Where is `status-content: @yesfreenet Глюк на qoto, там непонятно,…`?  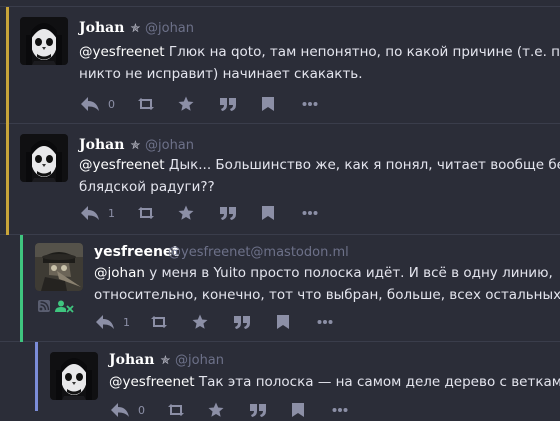 status-content: @yesfreenet Глюк на qoto, там непонятно,… is located at coordinates (319, 63).